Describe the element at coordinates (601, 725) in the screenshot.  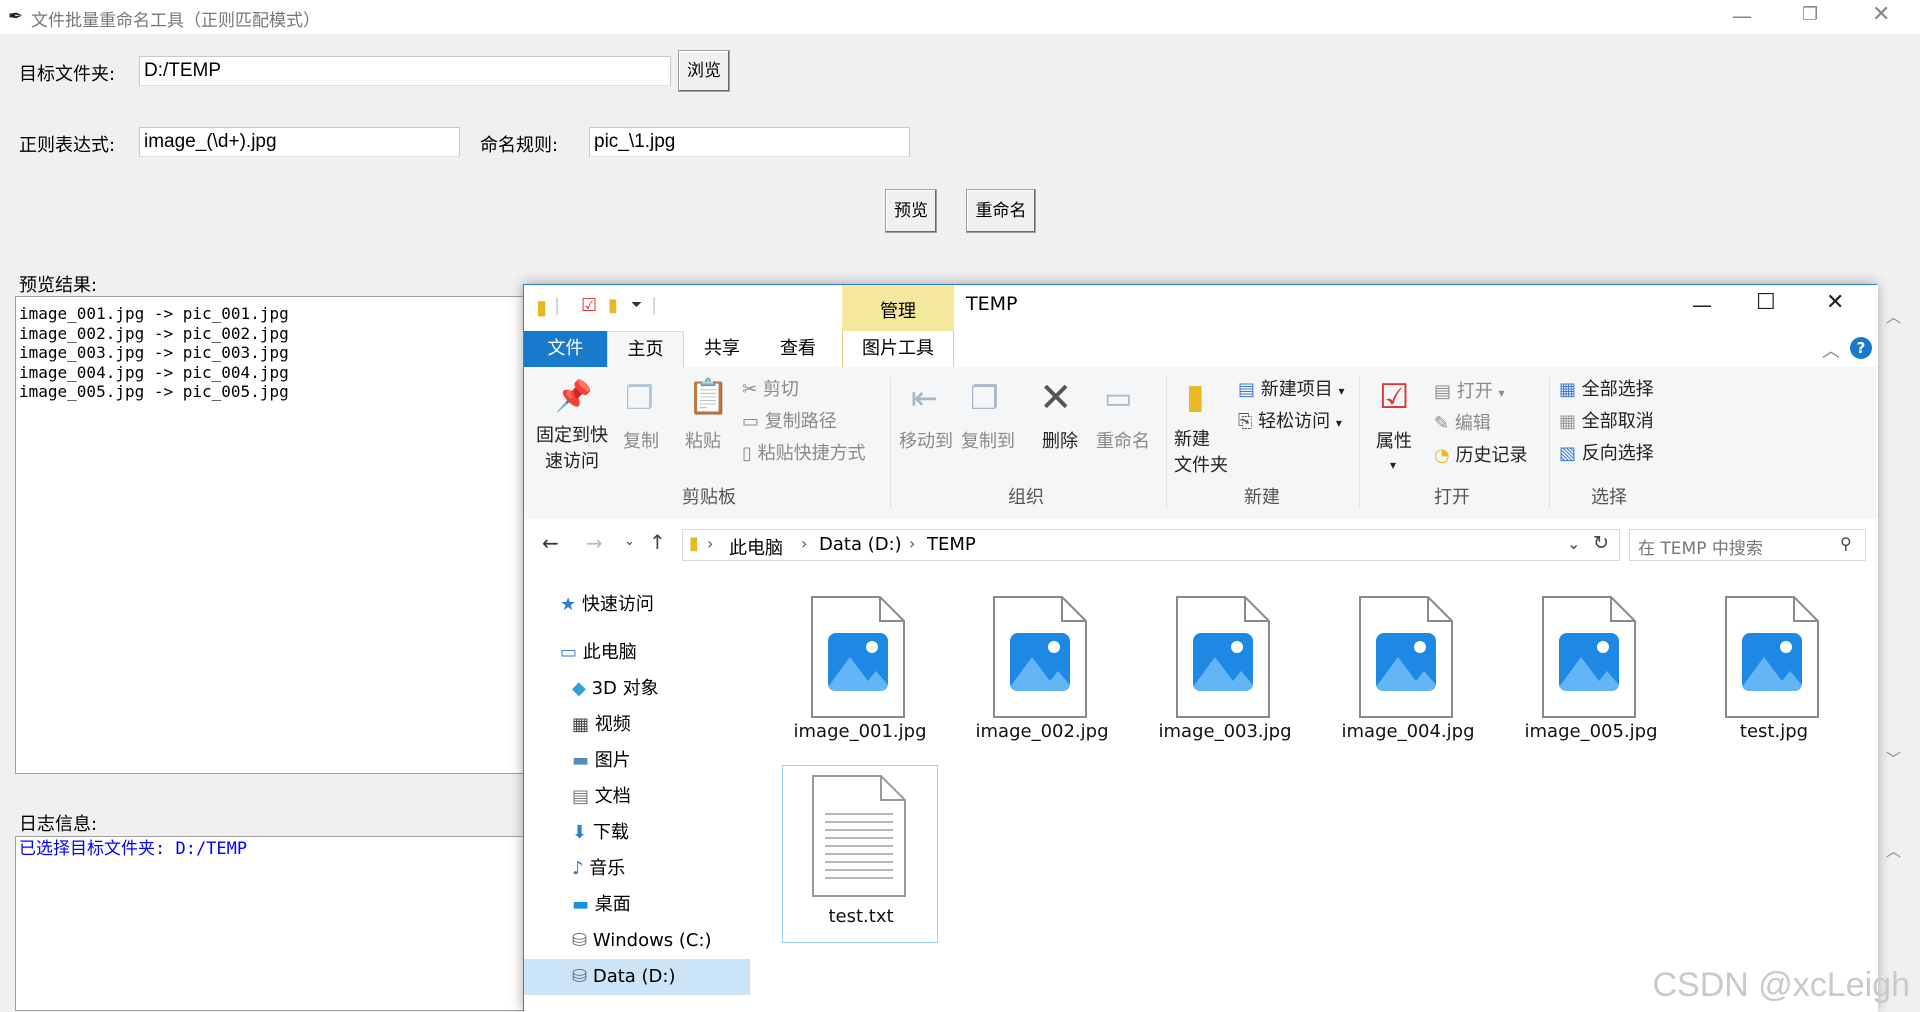
I see `nav-videos: ▦ 视频` at that location.